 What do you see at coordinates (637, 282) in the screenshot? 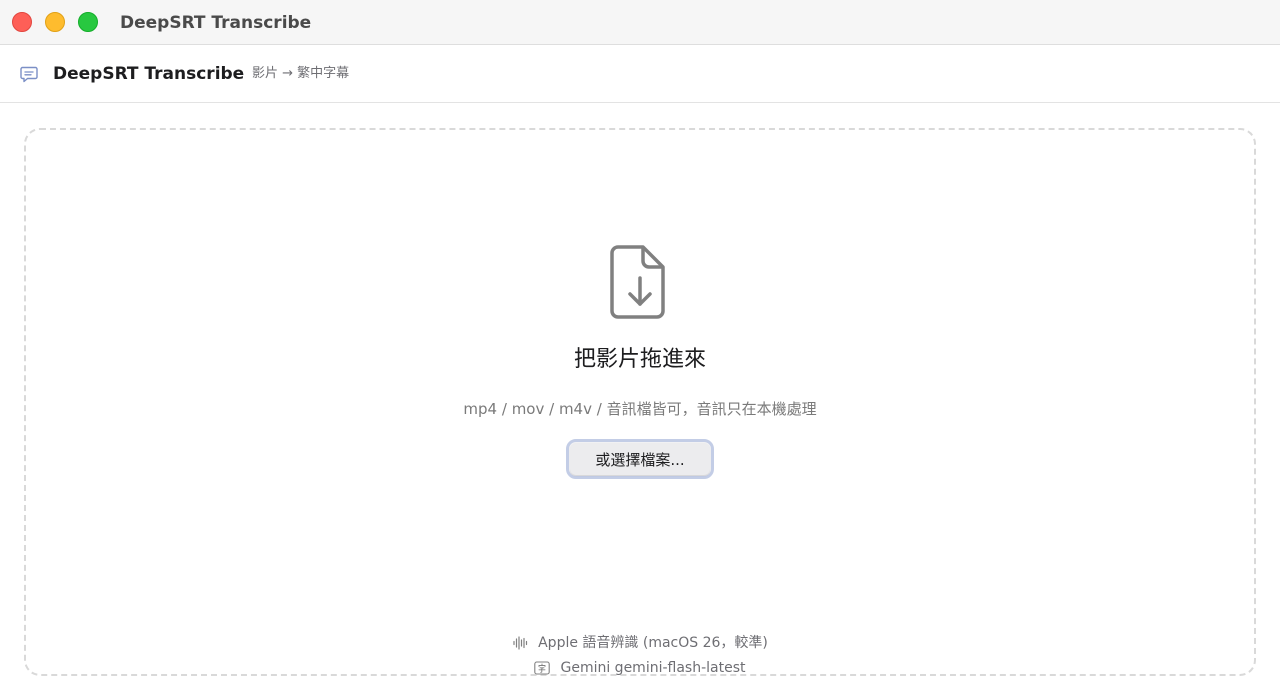
I see `document-download-icon` at bounding box center [637, 282].